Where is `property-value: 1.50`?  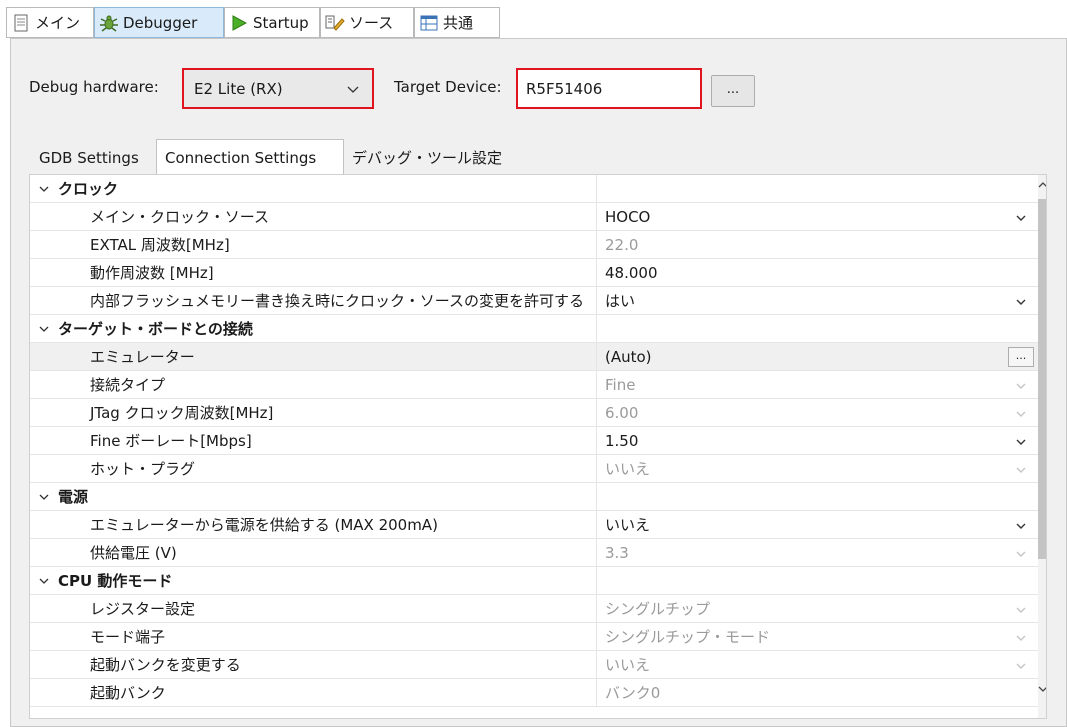
property-value: 1.50 is located at coordinates (805, 441).